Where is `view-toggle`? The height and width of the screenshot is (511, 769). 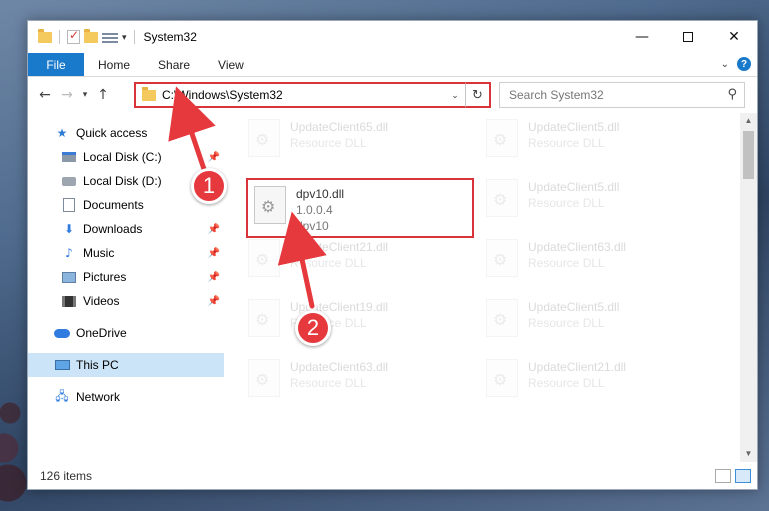
view-toggle is located at coordinates (733, 475).